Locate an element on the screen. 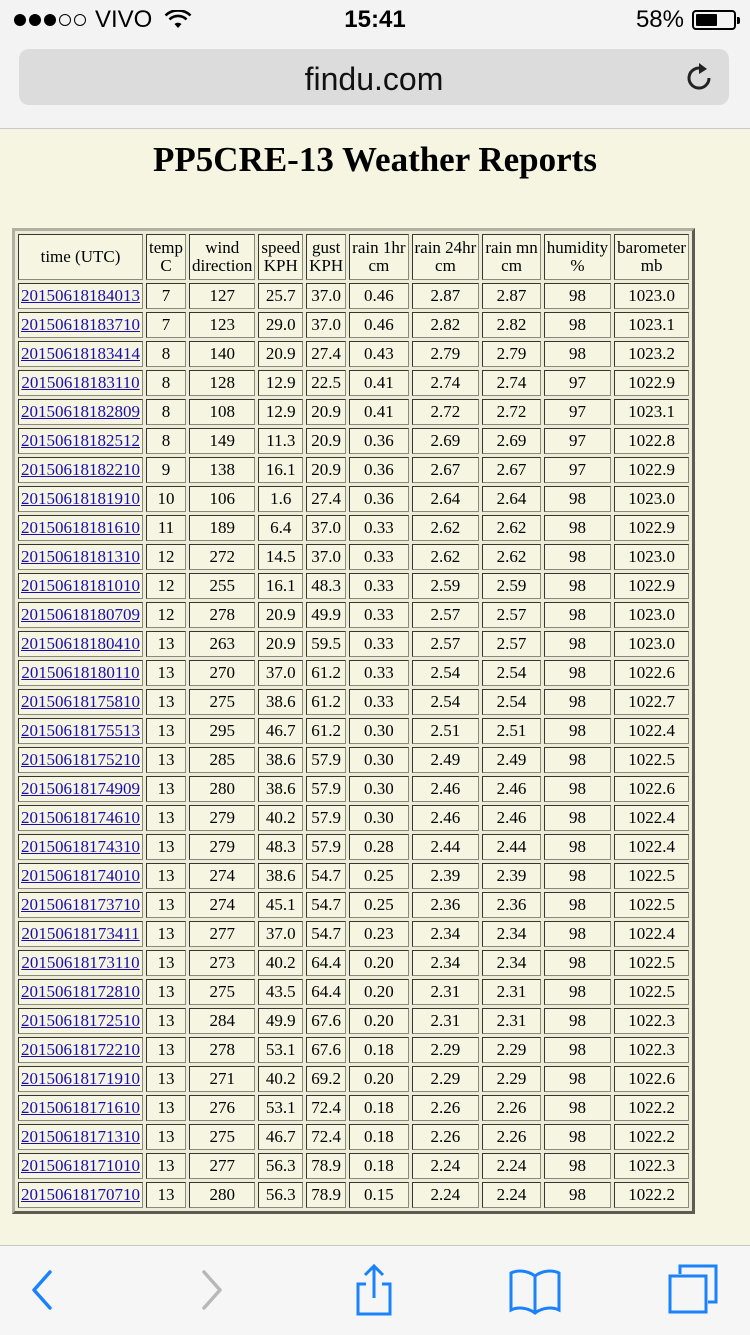 The image size is (750, 1335). report-time-link: 20150618175810 is located at coordinates (80, 701).